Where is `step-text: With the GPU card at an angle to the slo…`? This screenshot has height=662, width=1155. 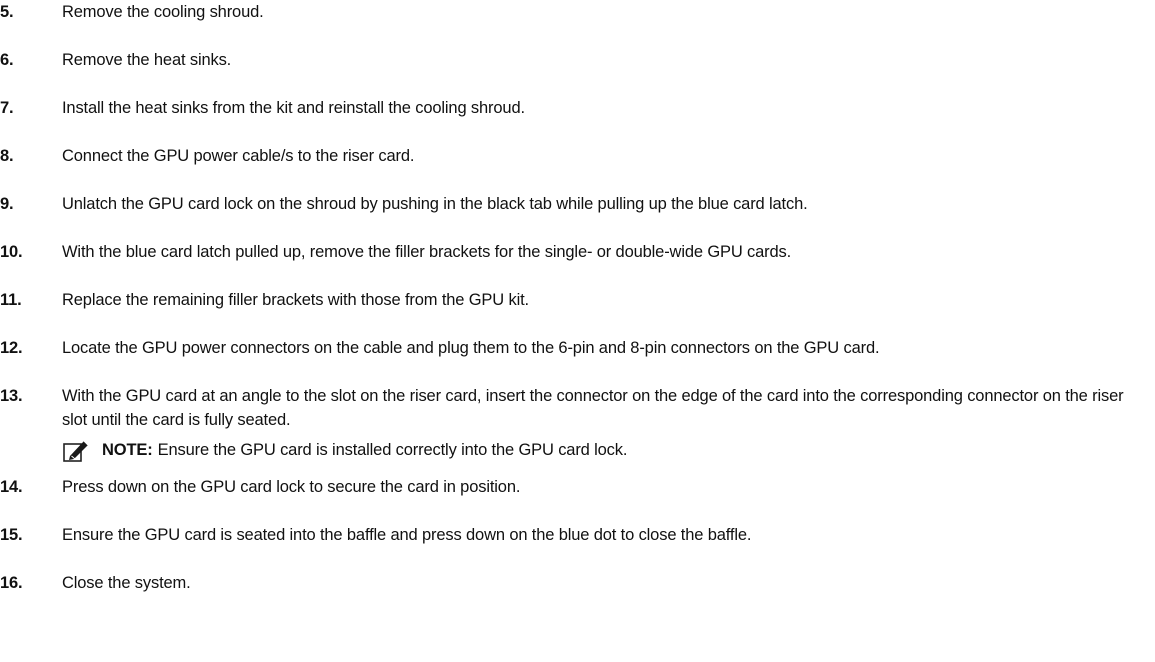 step-text: With the GPU card at an angle to the slo… is located at coordinates (593, 408).